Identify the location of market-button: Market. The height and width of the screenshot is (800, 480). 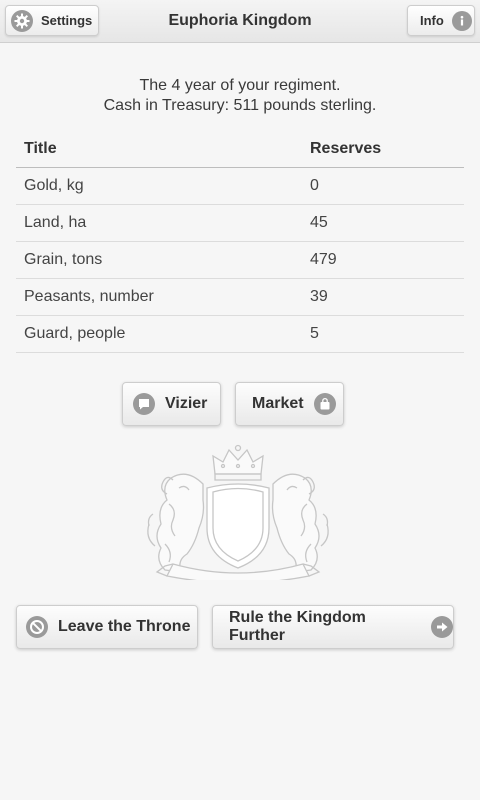
(289, 404).